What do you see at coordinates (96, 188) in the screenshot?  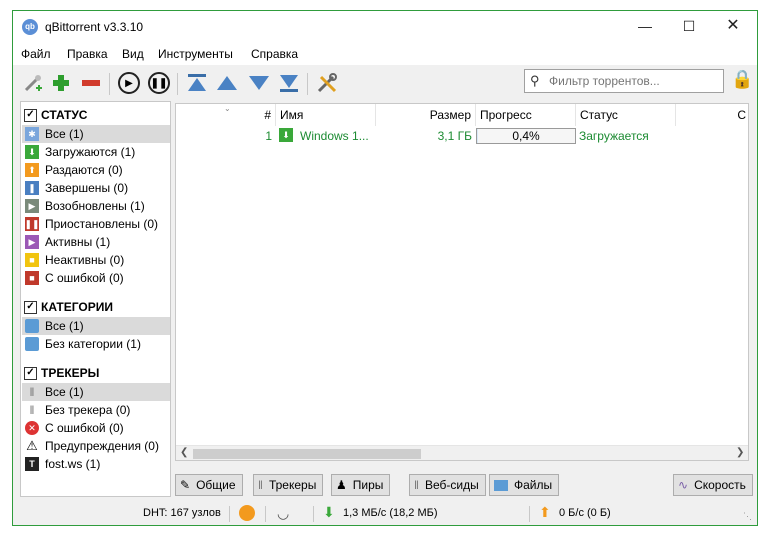 I see `status-item-completed: ❚ Завершены (0)` at bounding box center [96, 188].